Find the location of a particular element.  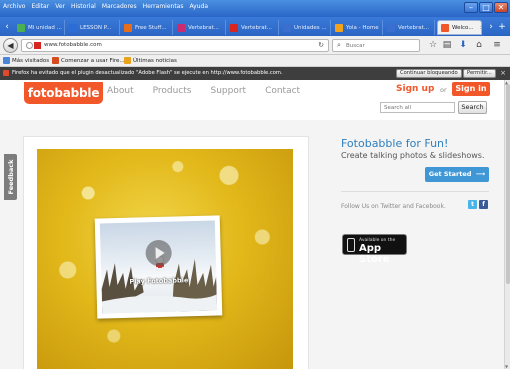

scrollbar-thumb is located at coordinates (508, 184).